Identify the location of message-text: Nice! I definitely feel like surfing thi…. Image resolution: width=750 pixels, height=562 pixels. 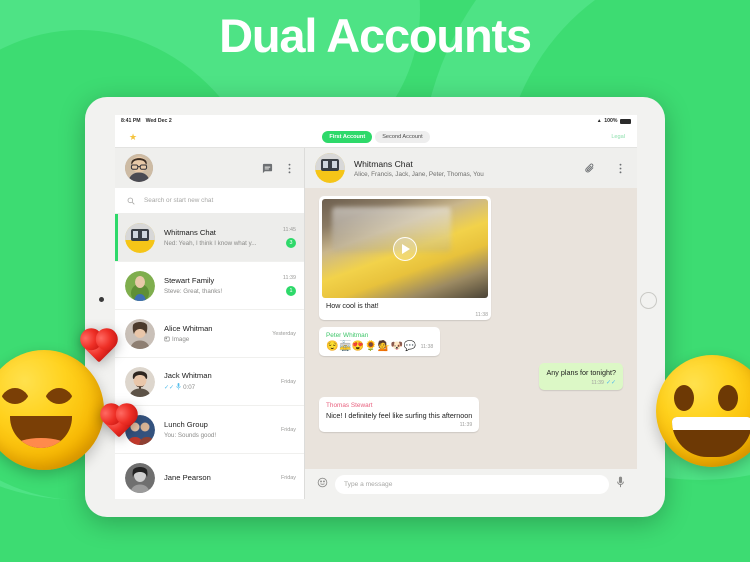
(399, 415).